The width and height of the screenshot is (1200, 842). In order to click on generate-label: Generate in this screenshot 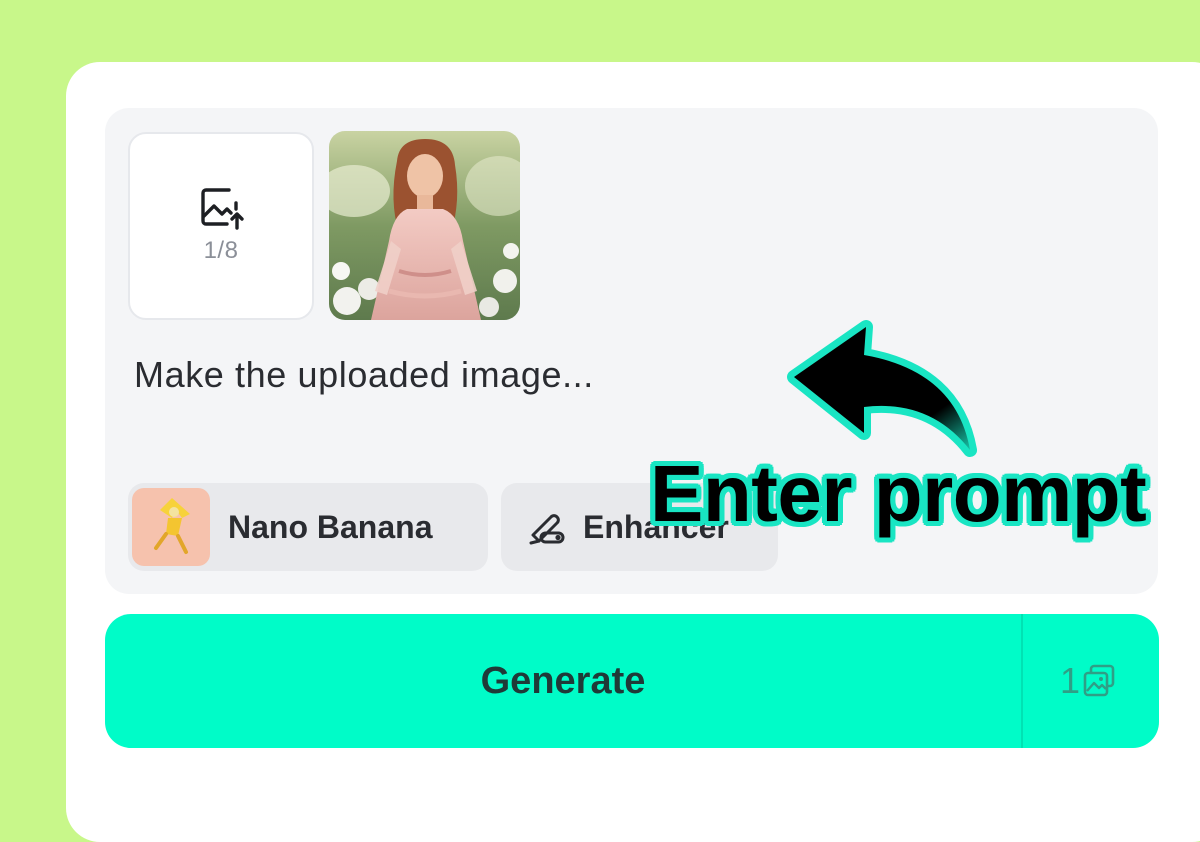, I will do `click(563, 680)`.